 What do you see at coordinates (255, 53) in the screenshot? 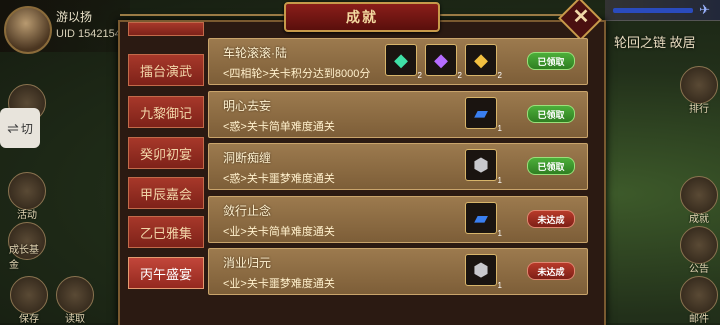
I see `achievement-name: 车轮滚滚·陆` at bounding box center [255, 53].